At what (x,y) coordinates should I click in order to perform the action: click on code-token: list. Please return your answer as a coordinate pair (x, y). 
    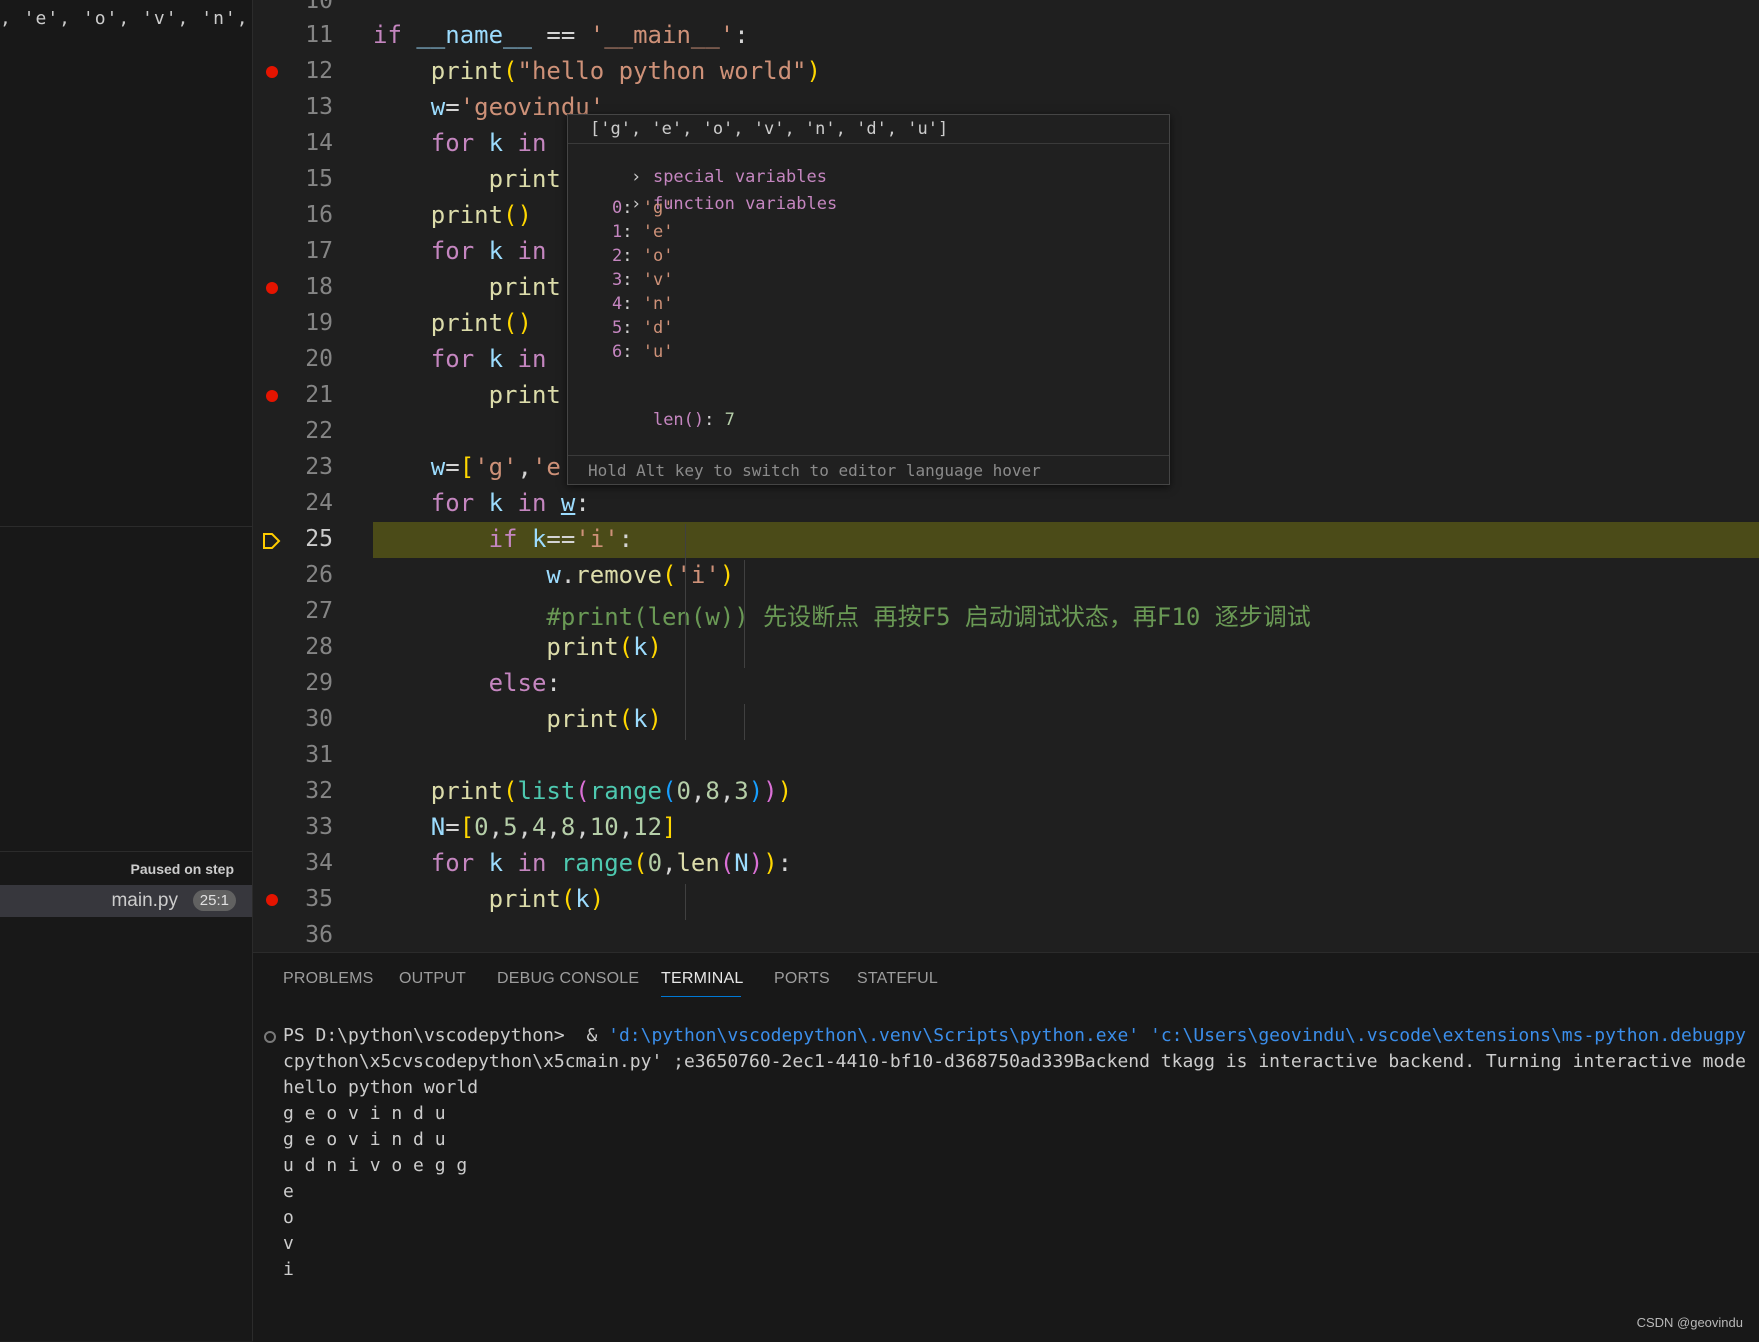
    Looking at the image, I should click on (546, 791).